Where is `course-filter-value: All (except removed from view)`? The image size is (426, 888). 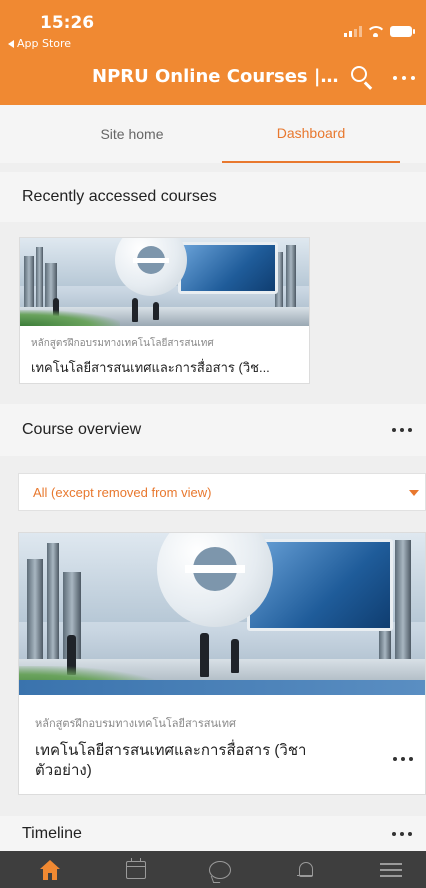
course-filter-value: All (except removed from view) is located at coordinates (122, 492).